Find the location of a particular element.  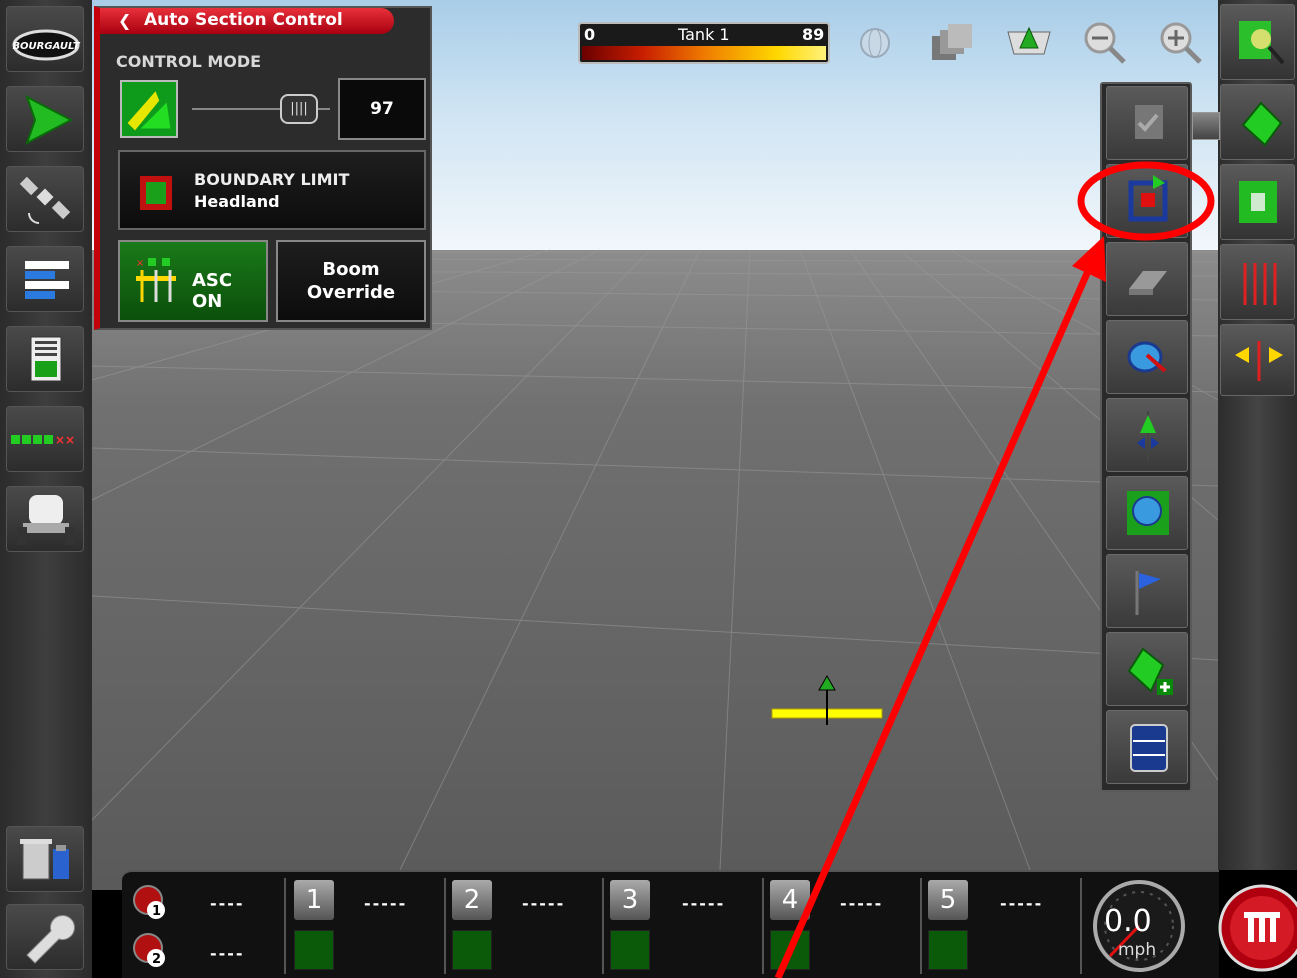

asc-header: ❮ Auto Section Control is located at coordinates (247, 21).